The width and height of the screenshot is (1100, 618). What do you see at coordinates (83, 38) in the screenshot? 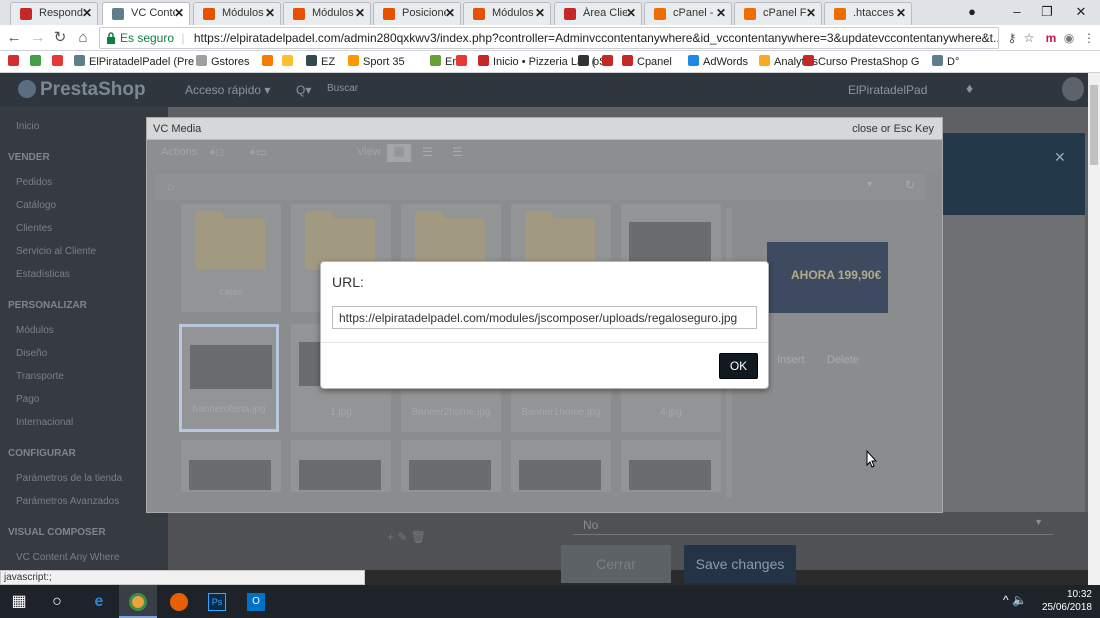
I see `home-icon: ⌂` at bounding box center [83, 38].